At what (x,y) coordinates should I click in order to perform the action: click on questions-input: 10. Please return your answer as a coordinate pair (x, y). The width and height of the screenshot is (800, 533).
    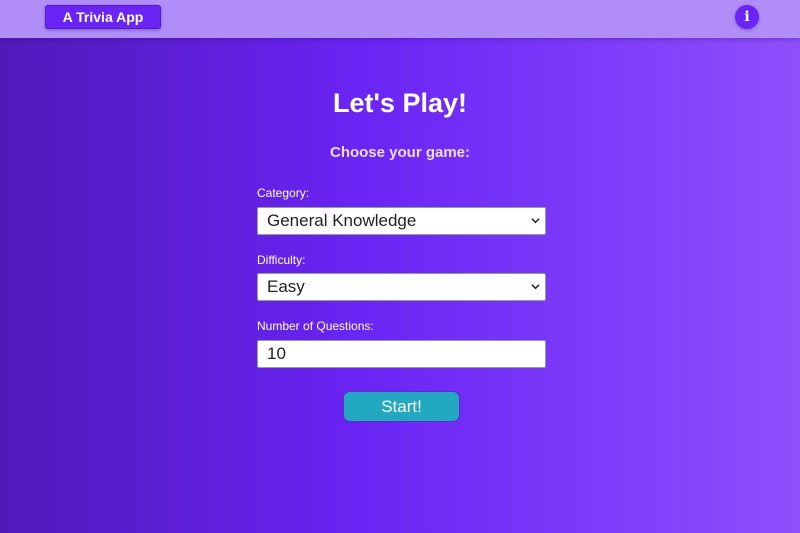
    Looking at the image, I should click on (401, 354).